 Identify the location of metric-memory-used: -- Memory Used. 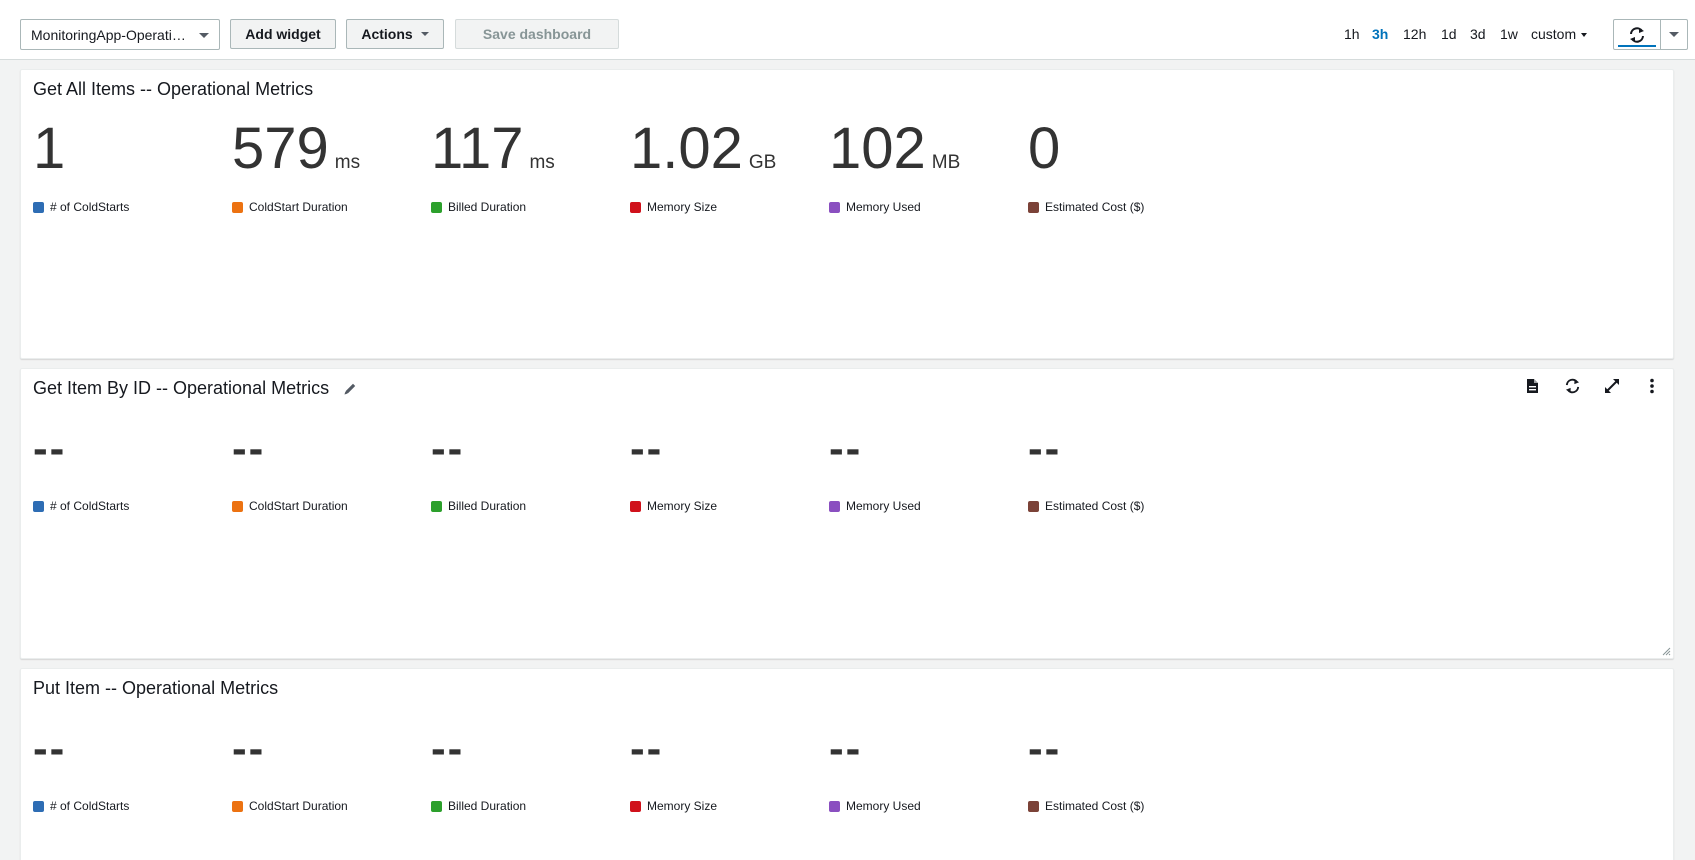
(928, 461).